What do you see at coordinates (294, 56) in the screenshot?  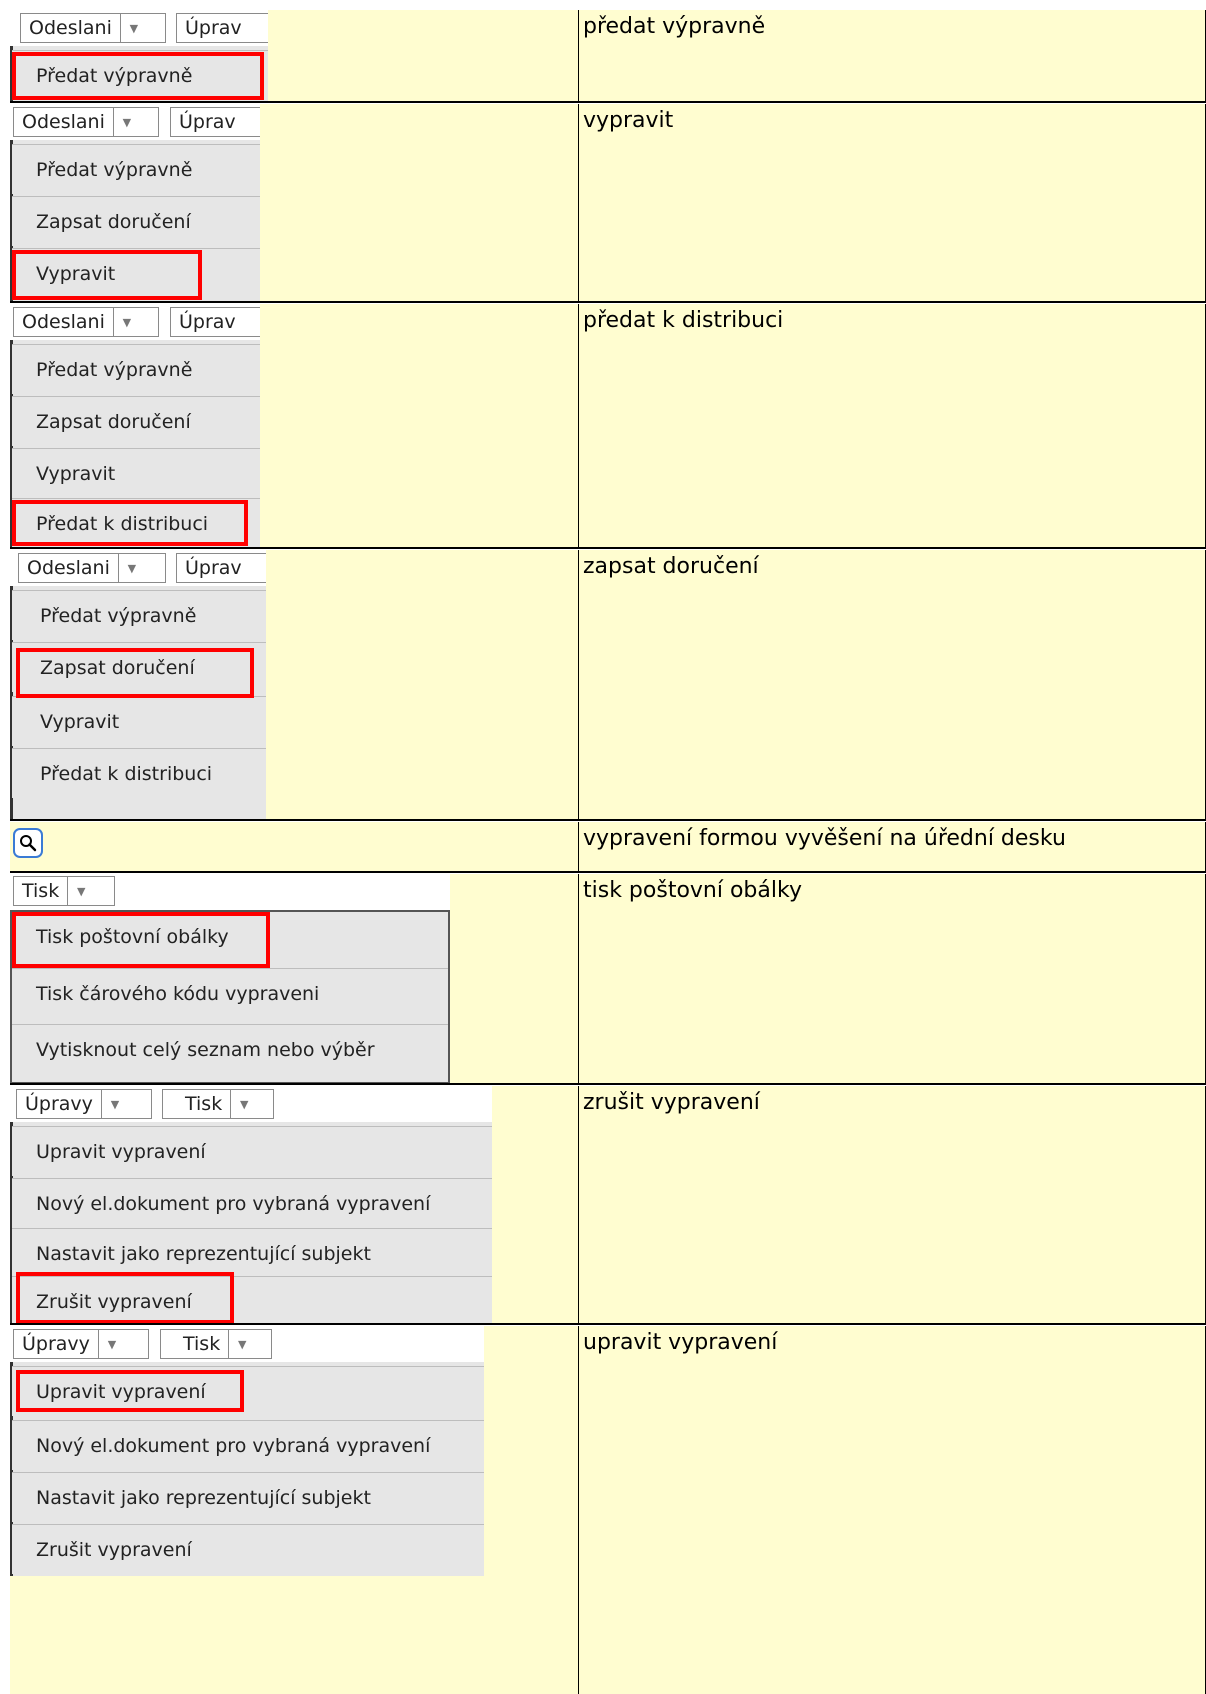 I see `screenshot-cell: Odeslani Úprav Předat výpravně` at bounding box center [294, 56].